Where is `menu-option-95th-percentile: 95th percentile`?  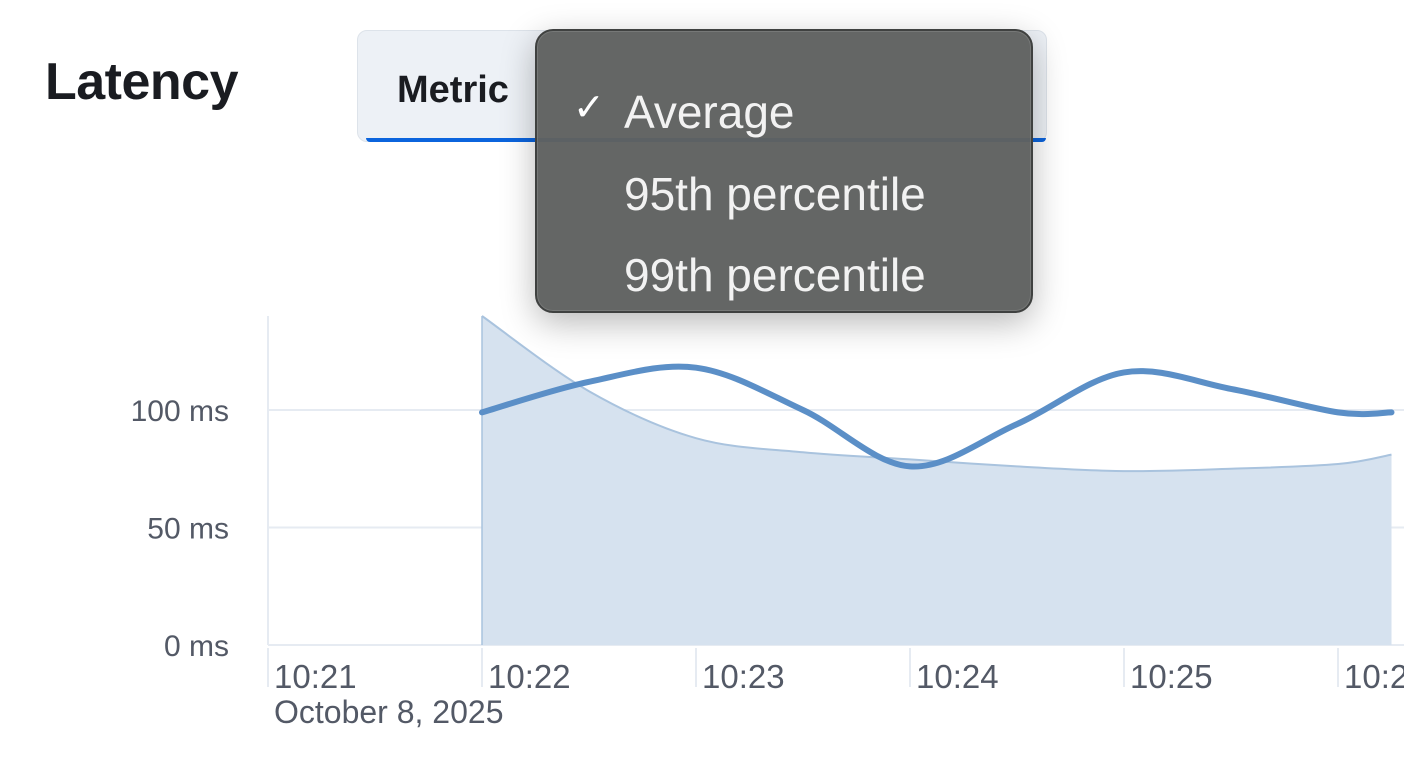
menu-option-95th-percentile: 95th percentile is located at coordinates (784, 194).